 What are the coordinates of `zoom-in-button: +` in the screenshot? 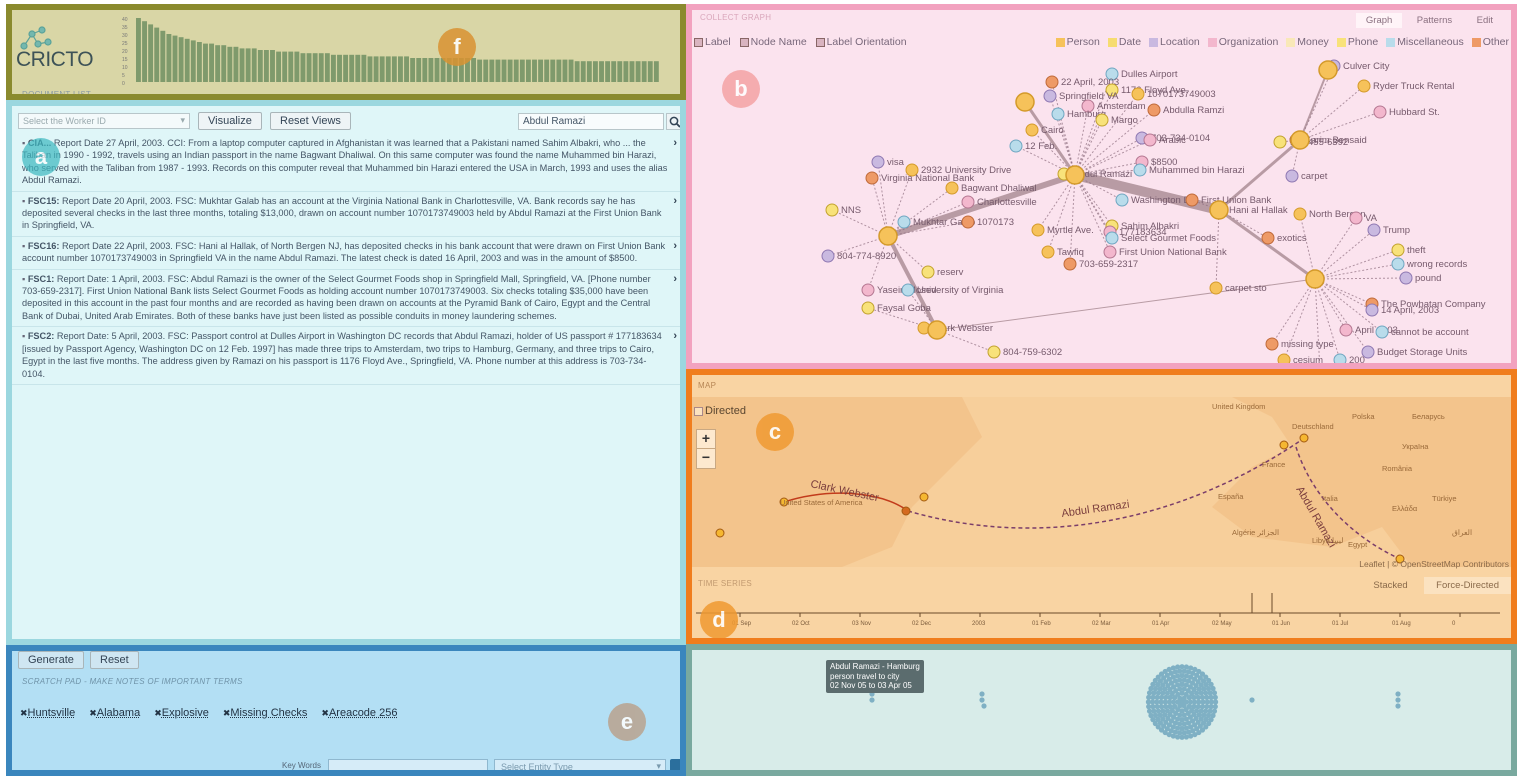 It's located at (706, 439).